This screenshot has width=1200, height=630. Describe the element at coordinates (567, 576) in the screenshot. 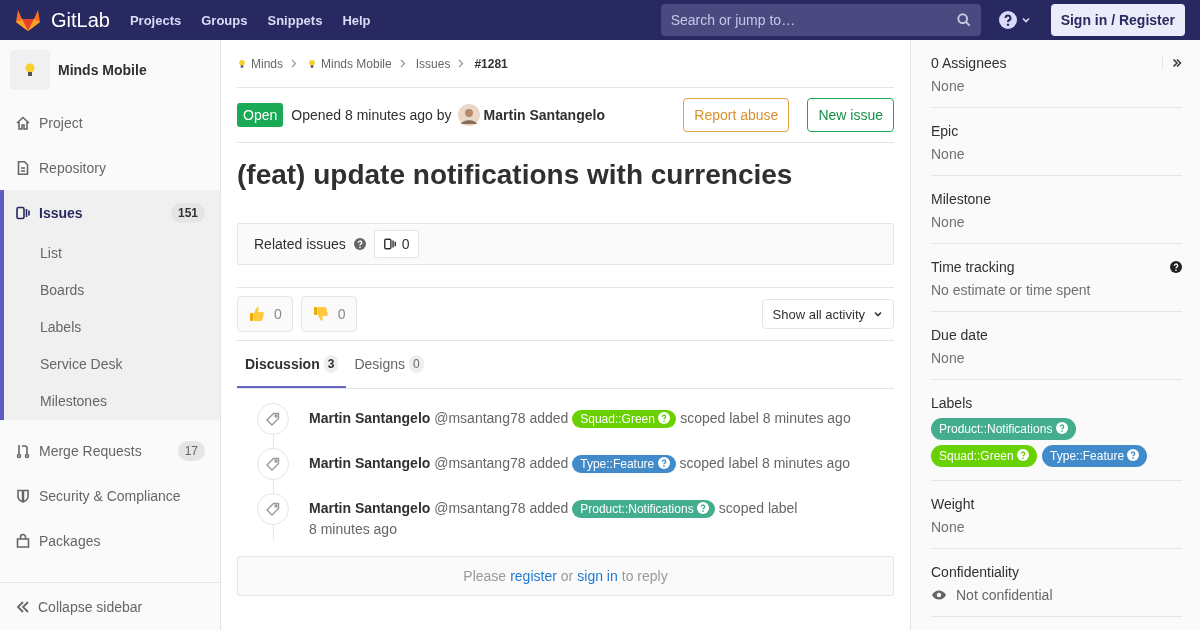

I see `reply-text: or` at that location.